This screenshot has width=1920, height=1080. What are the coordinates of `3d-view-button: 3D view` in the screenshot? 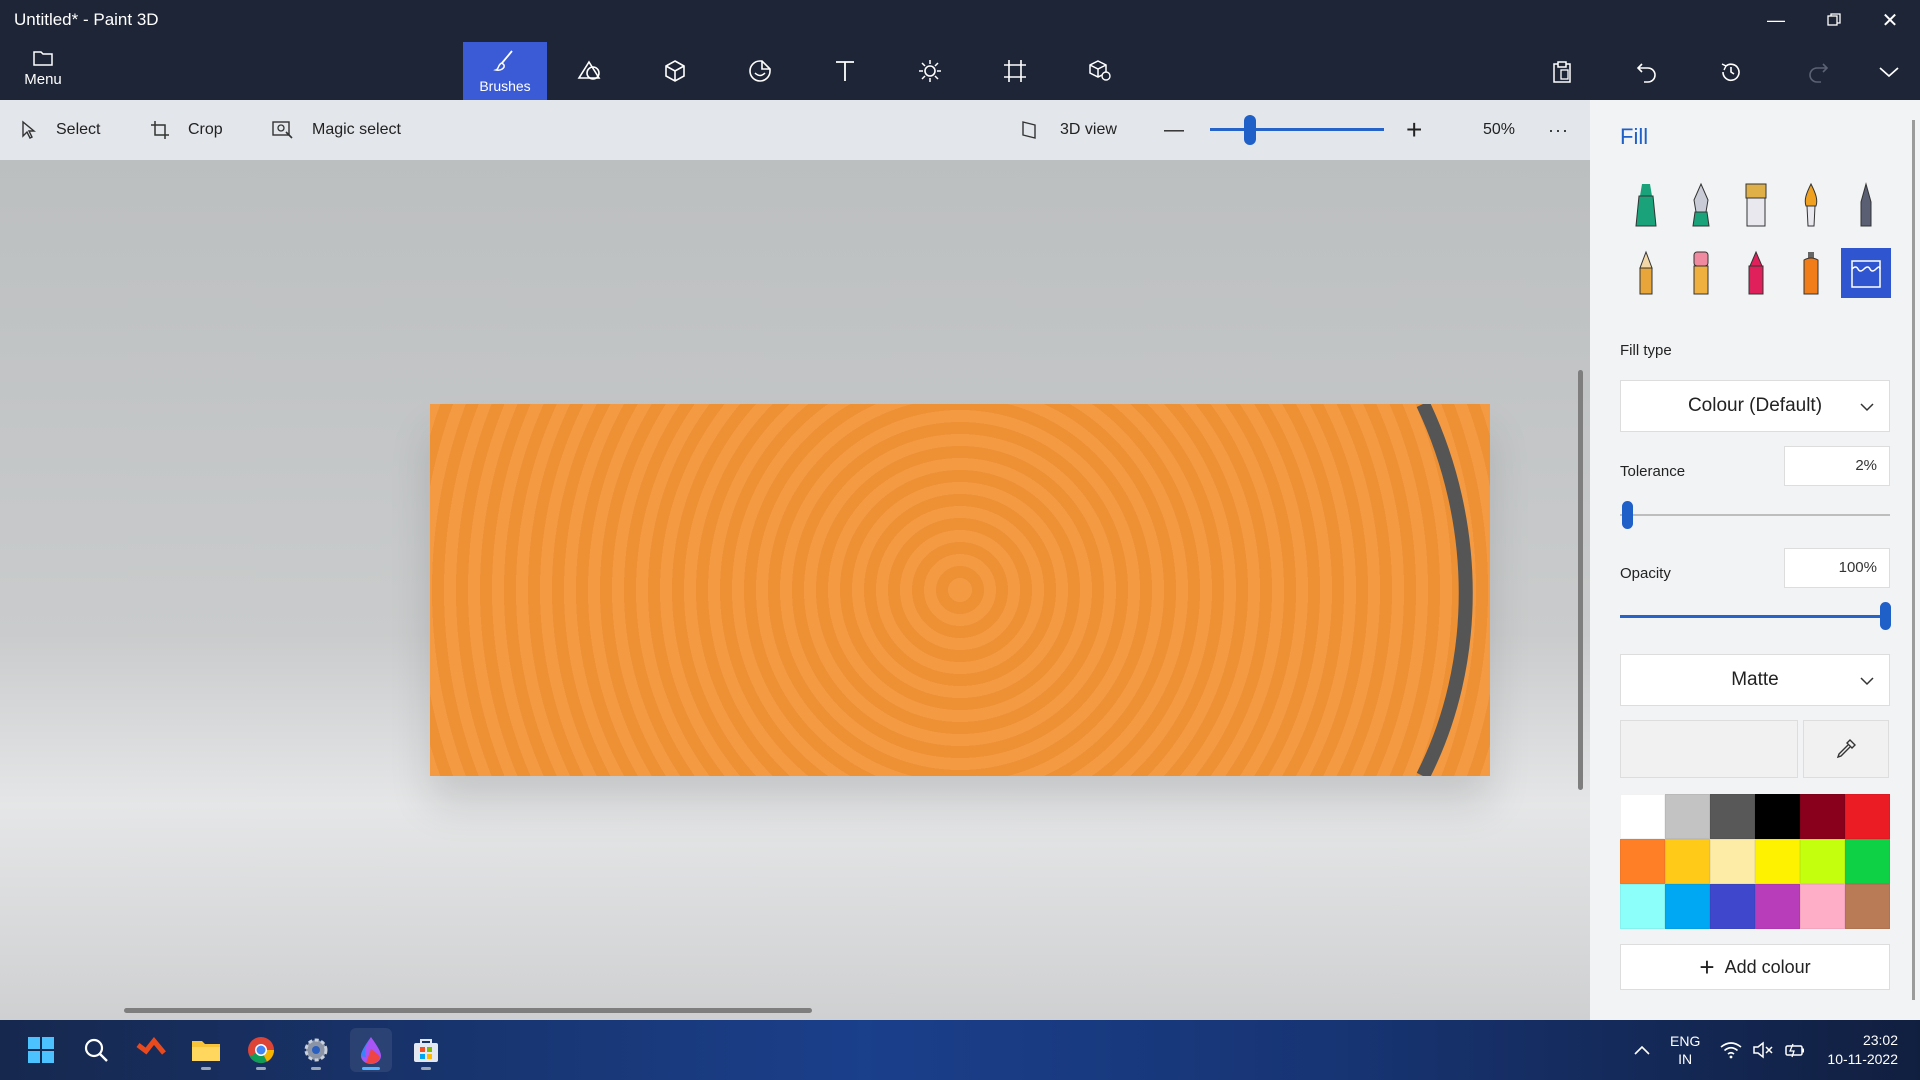 It's located at (1068, 130).